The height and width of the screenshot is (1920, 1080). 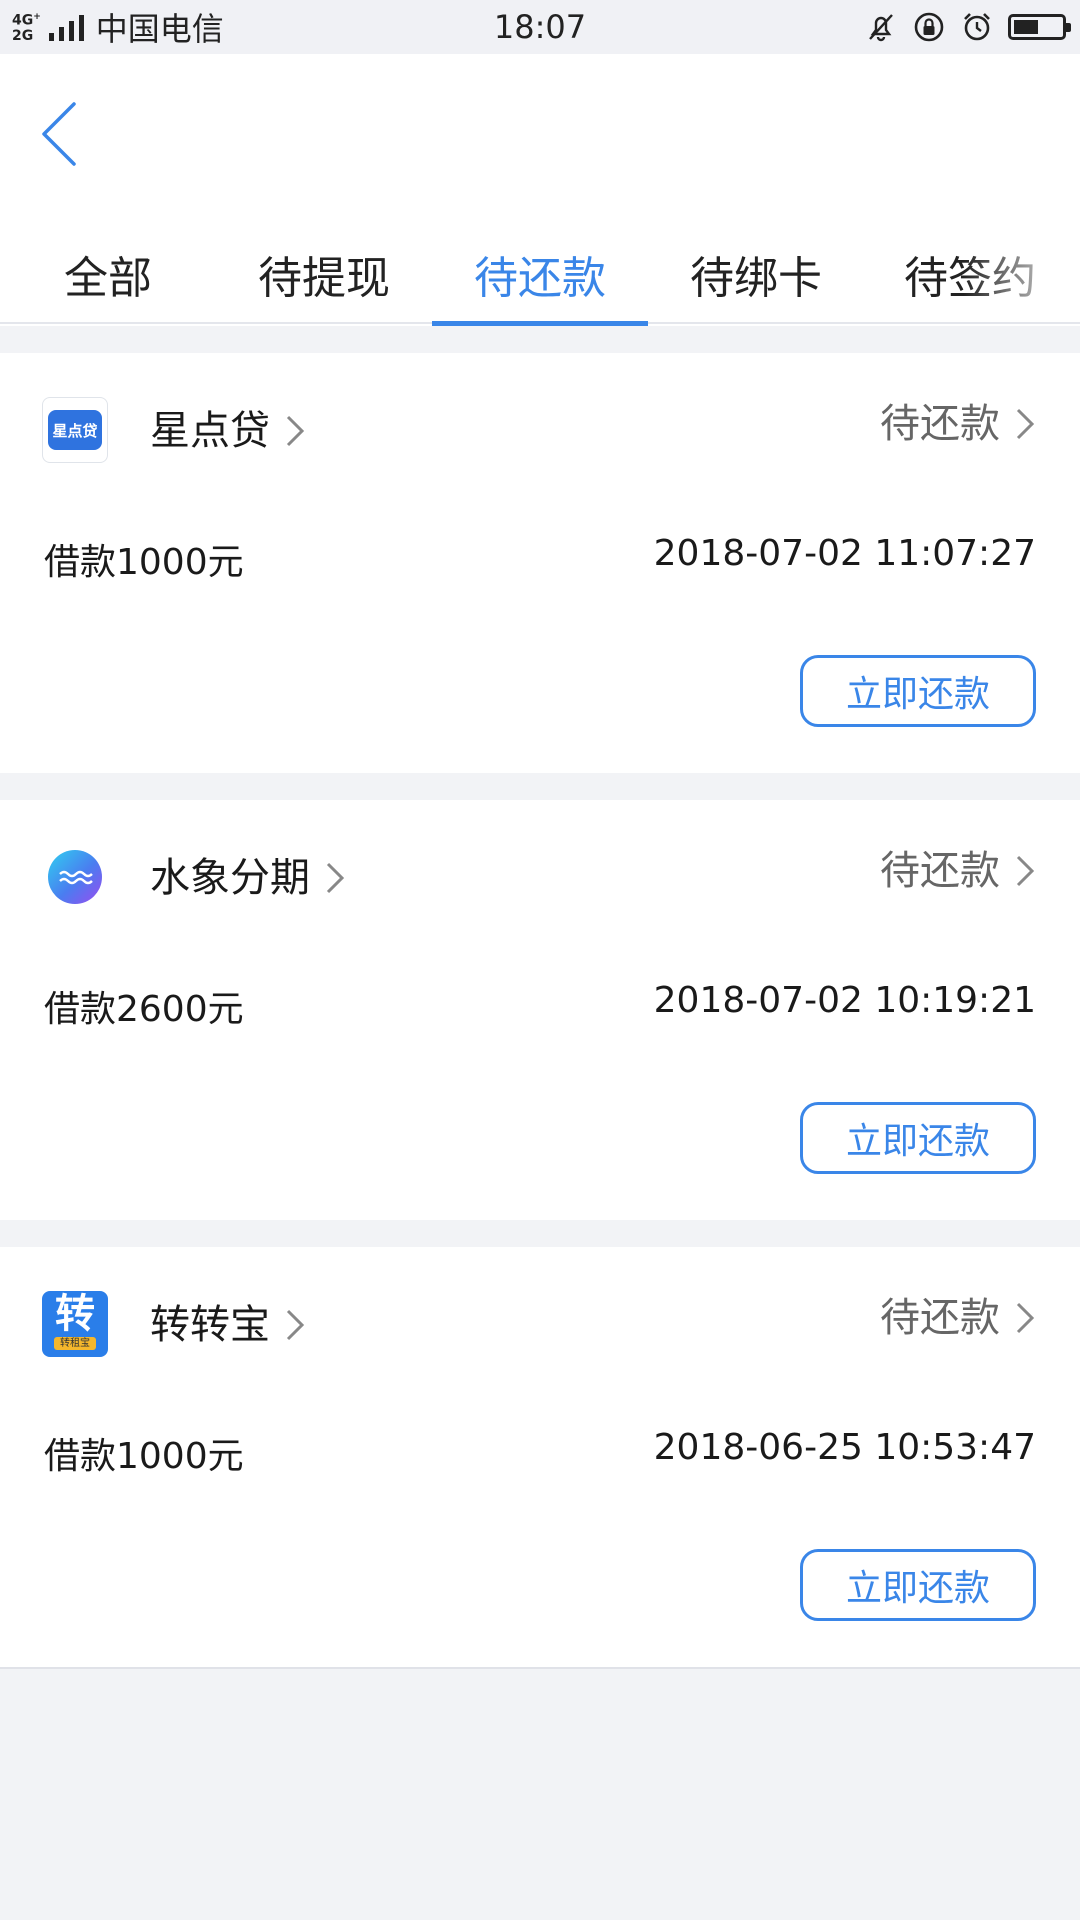 I want to click on status-bar-right, so click(x=967, y=27).